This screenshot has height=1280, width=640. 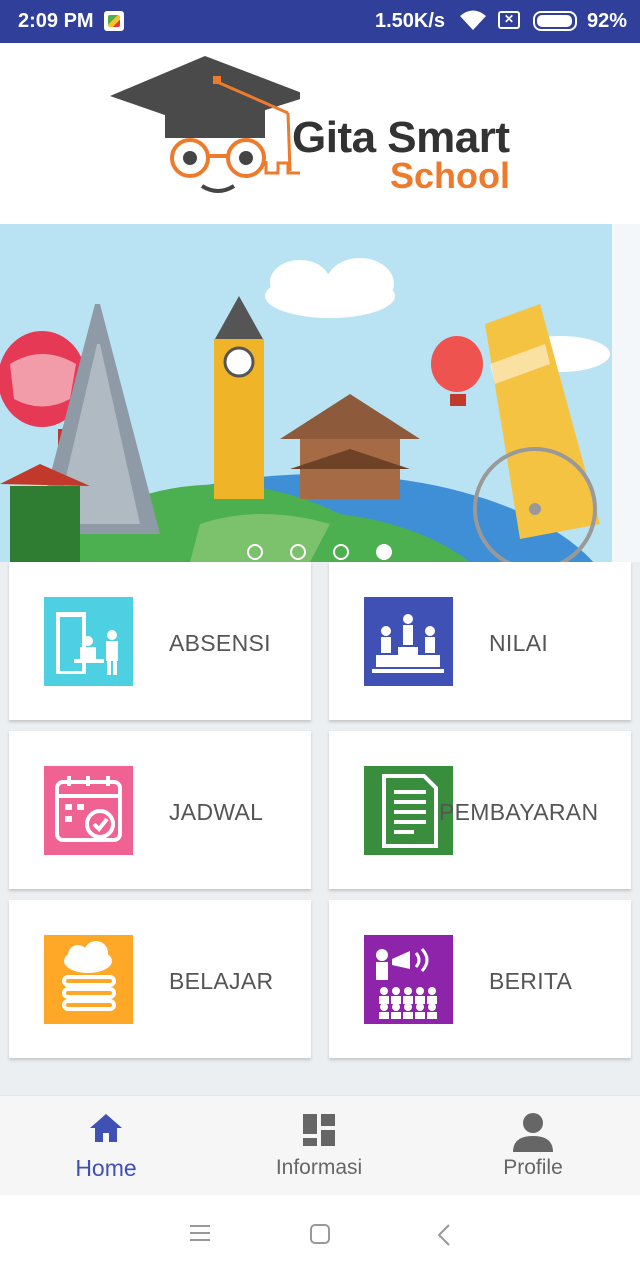 What do you see at coordinates (320, 21) in the screenshot?
I see `status-bar: 2:09 PM 1.50K/s ✕ 92%` at bounding box center [320, 21].